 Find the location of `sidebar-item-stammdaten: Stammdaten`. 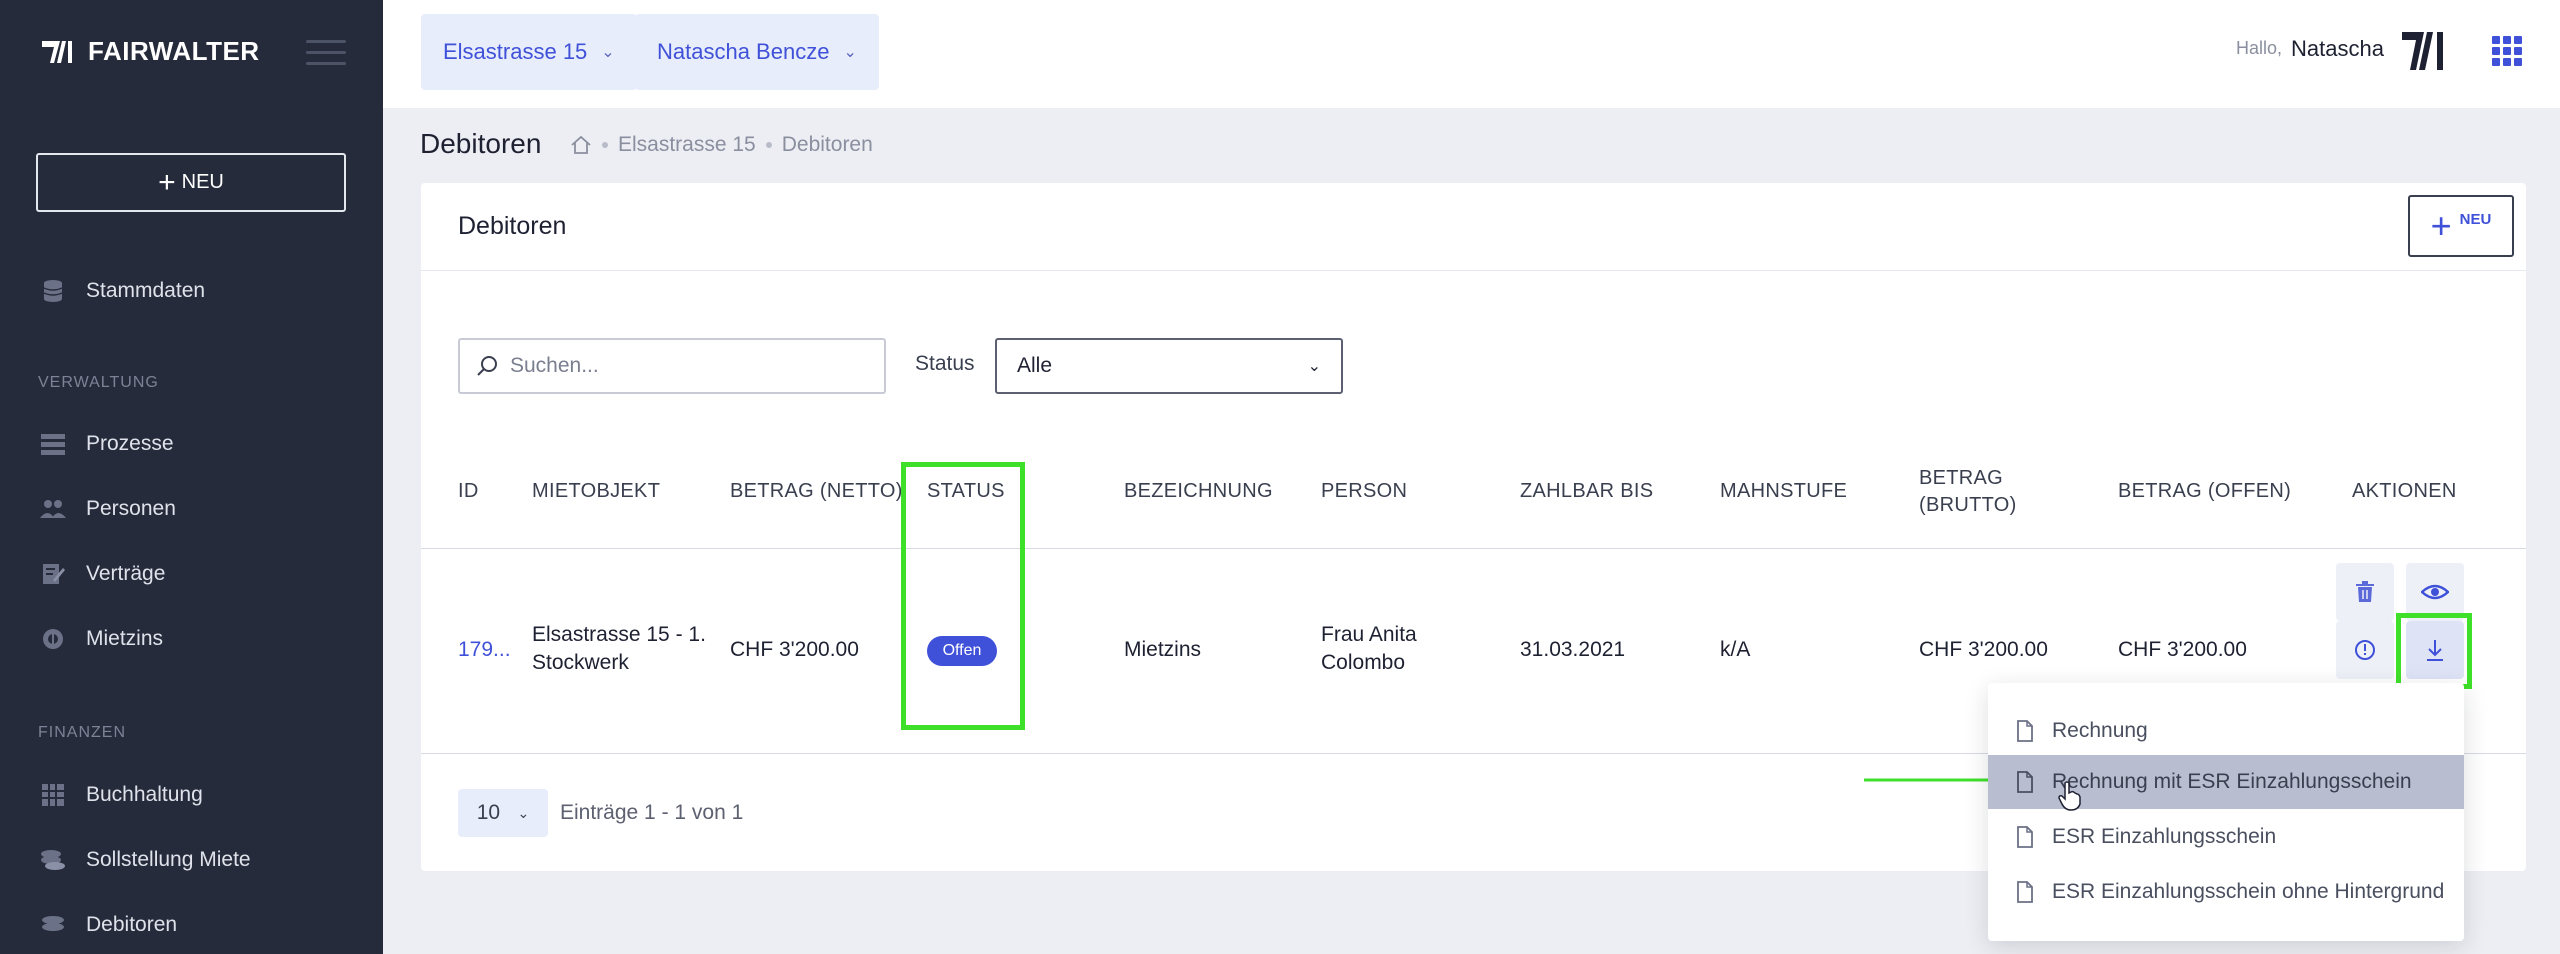

sidebar-item-stammdaten: Stammdaten is located at coordinates (122, 291).